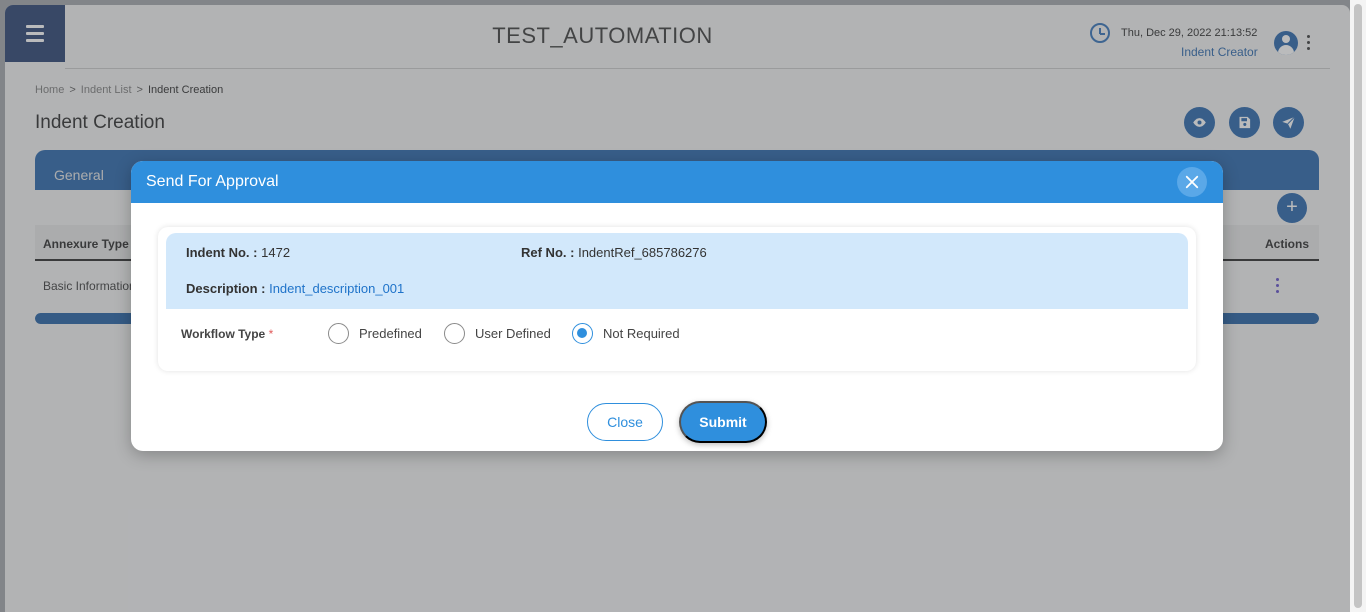 This screenshot has height=612, width=1366. What do you see at coordinates (513, 333) in the screenshot?
I see `radio-user-defined-label: User Defined` at bounding box center [513, 333].